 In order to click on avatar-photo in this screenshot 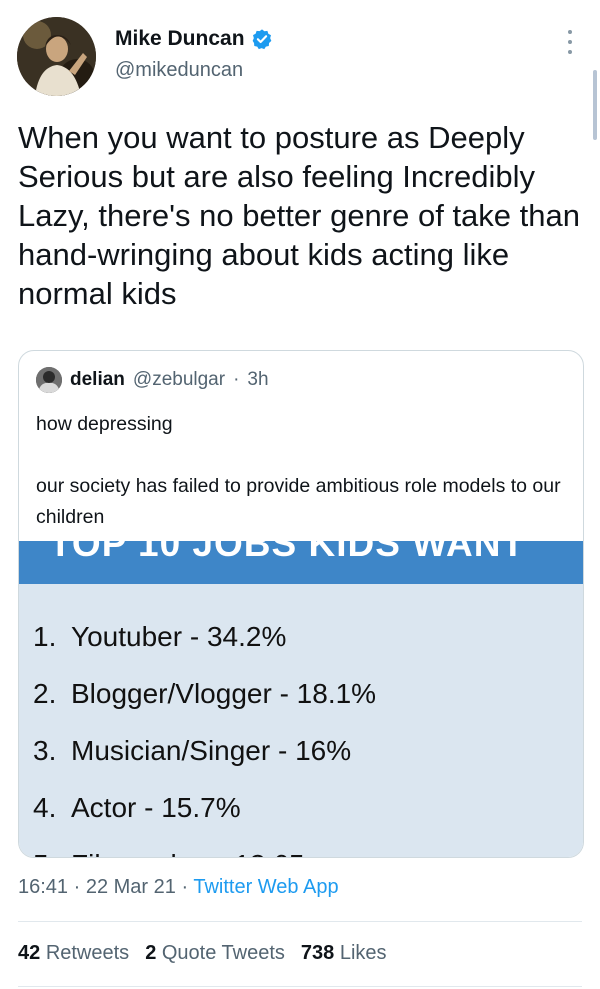, I will do `click(56, 56)`.